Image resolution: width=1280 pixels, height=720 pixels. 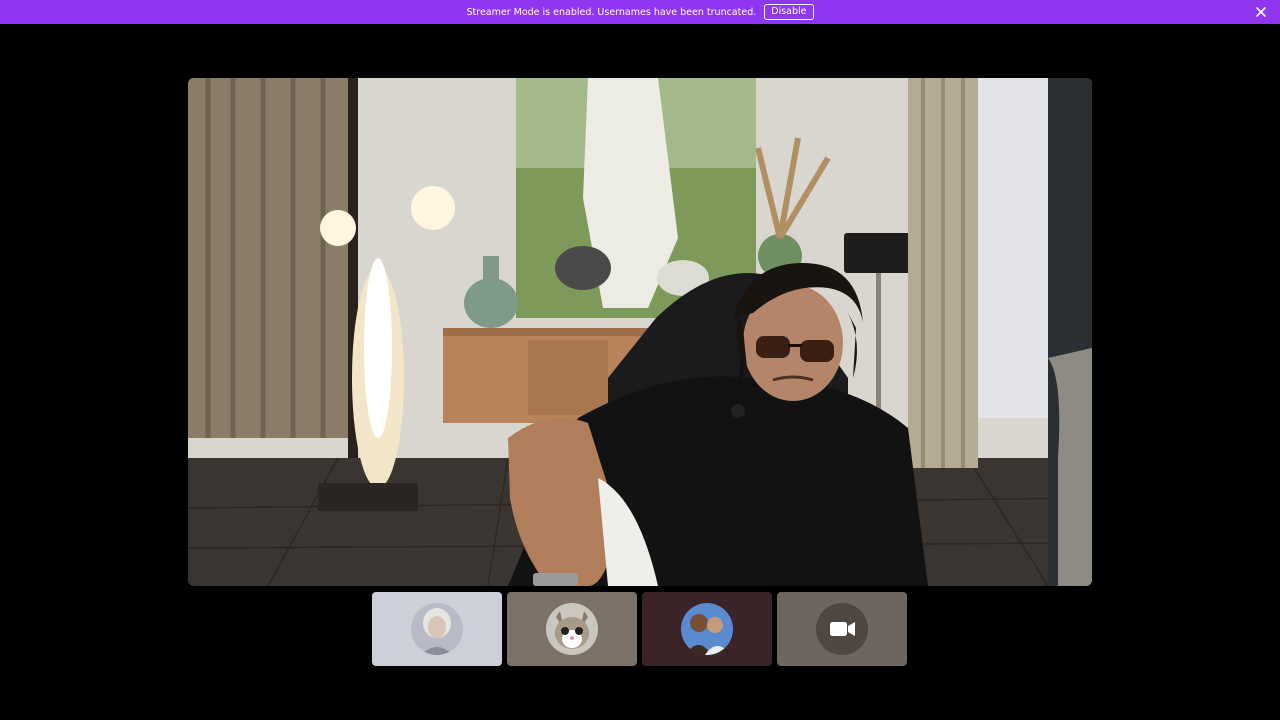 I want to click on avatar-video-off, so click(x=842, y=629).